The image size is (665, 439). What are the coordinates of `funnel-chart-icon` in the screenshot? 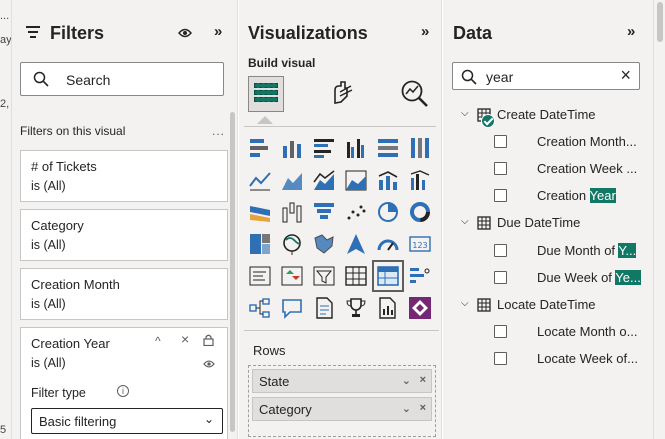 It's located at (324, 212).